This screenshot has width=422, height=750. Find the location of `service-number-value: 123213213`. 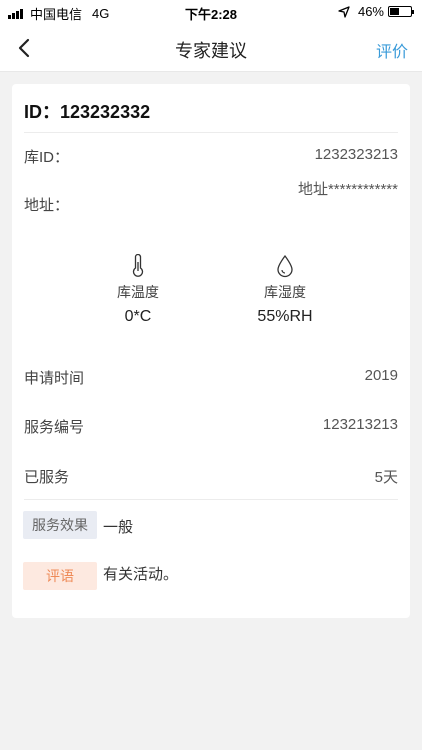

service-number-value: 123213213 is located at coordinates (360, 424).